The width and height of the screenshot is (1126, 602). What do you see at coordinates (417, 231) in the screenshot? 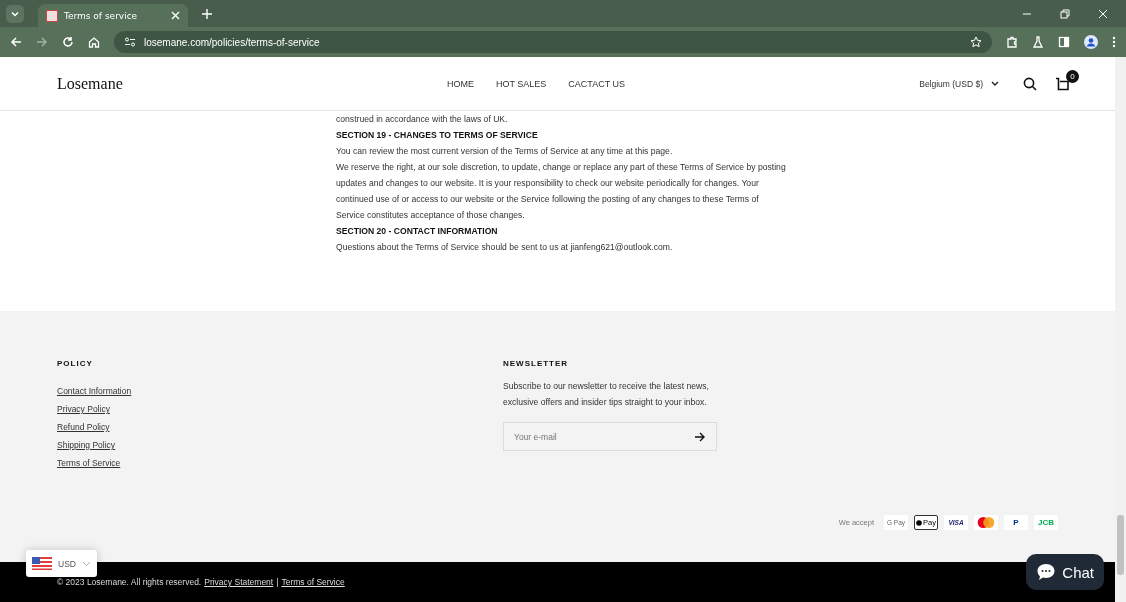
I see `section-heading: SECTION 20 - CONTACT INFORMATION` at bounding box center [417, 231].